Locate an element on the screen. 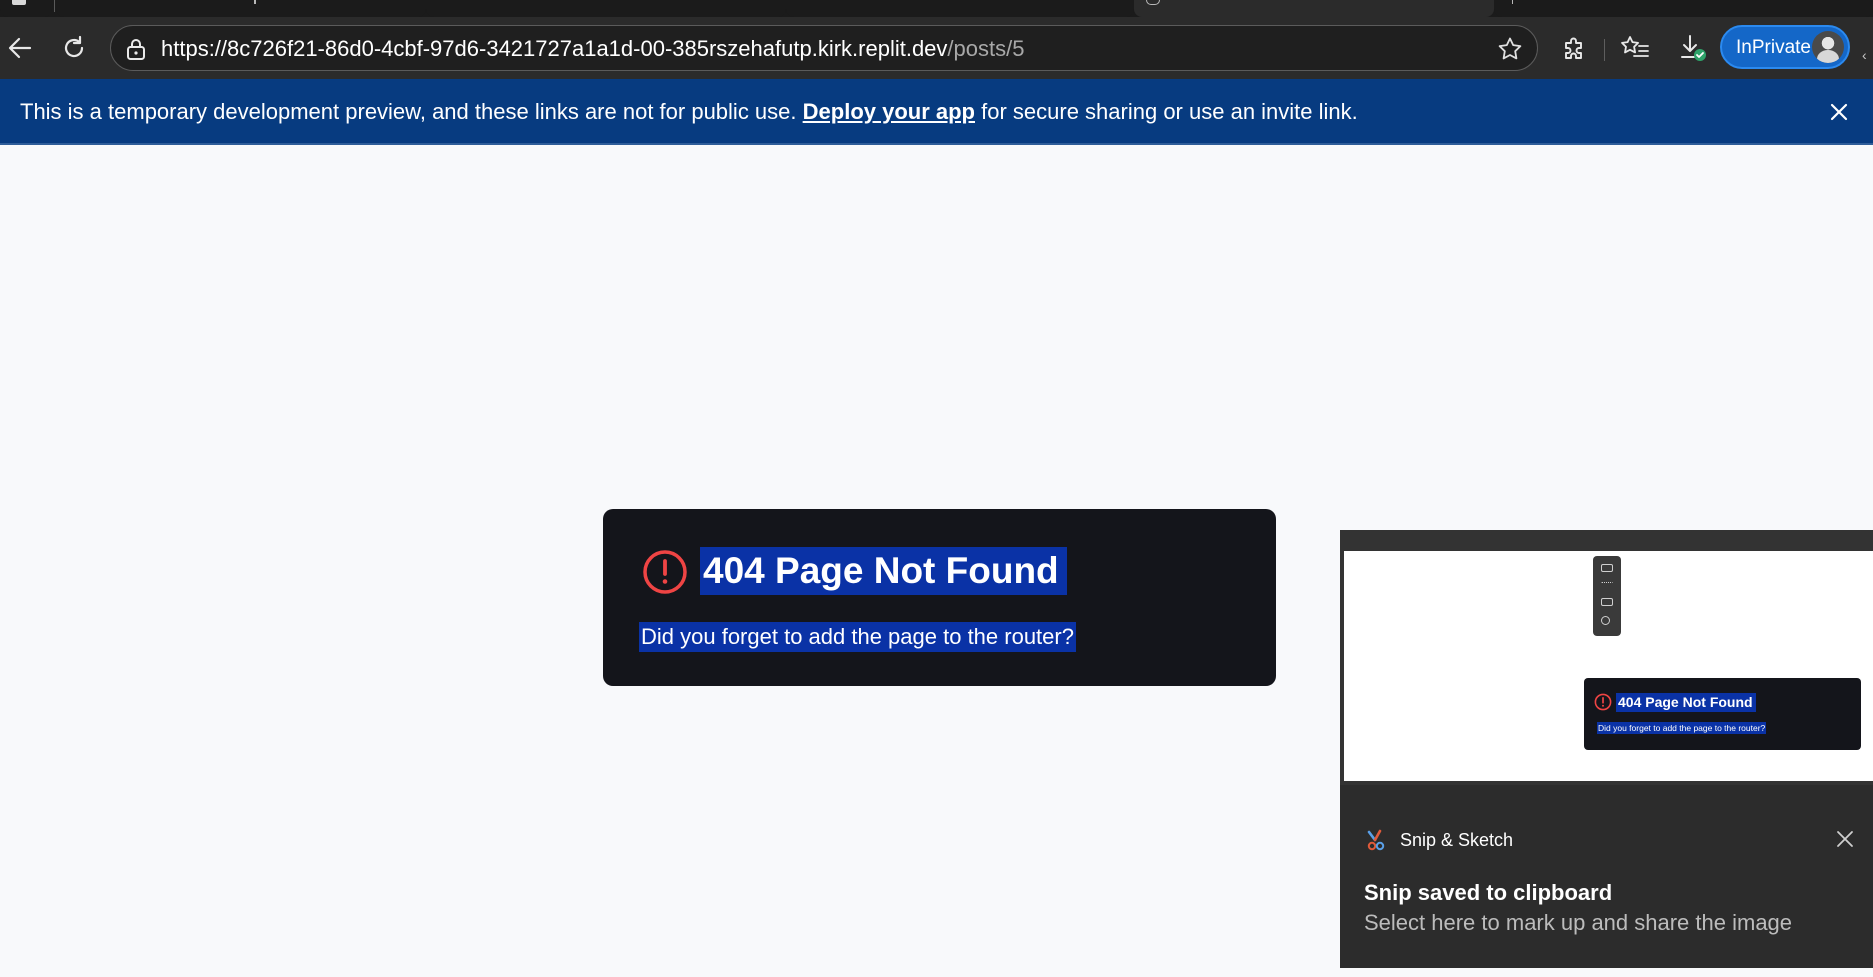 The height and width of the screenshot is (977, 1873). favorites-list-icon is located at coordinates (1635, 46).